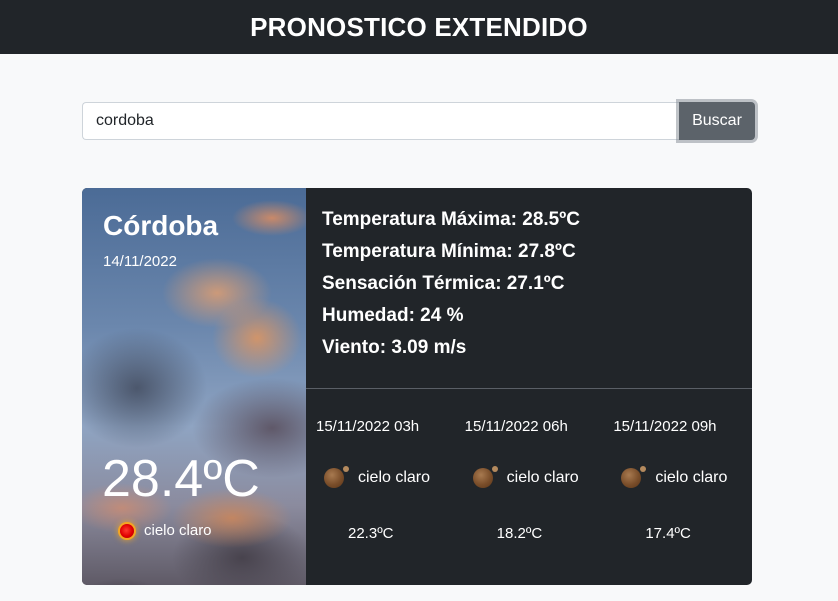 This screenshot has width=838, height=601. Describe the element at coordinates (516, 426) in the screenshot. I see `forecast-datetime: 15/11/2022 06h` at that location.